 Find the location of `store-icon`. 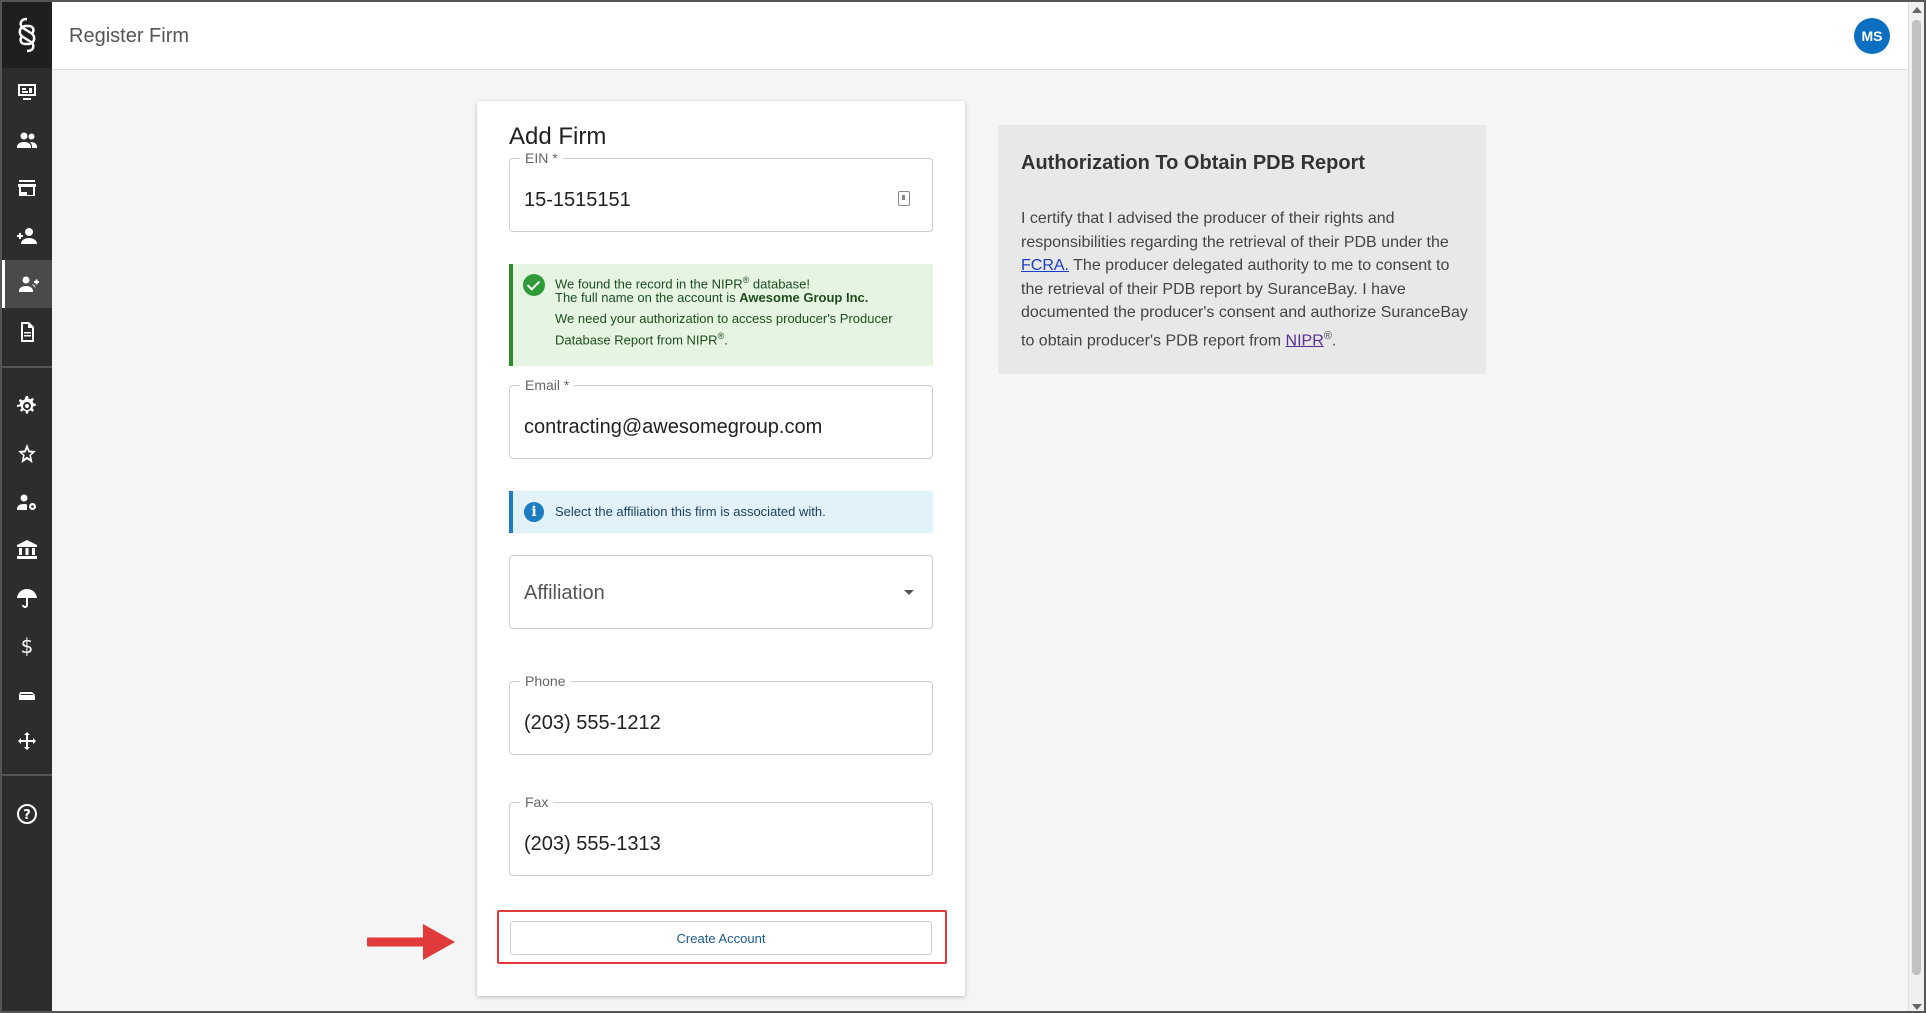

store-icon is located at coordinates (27, 188).